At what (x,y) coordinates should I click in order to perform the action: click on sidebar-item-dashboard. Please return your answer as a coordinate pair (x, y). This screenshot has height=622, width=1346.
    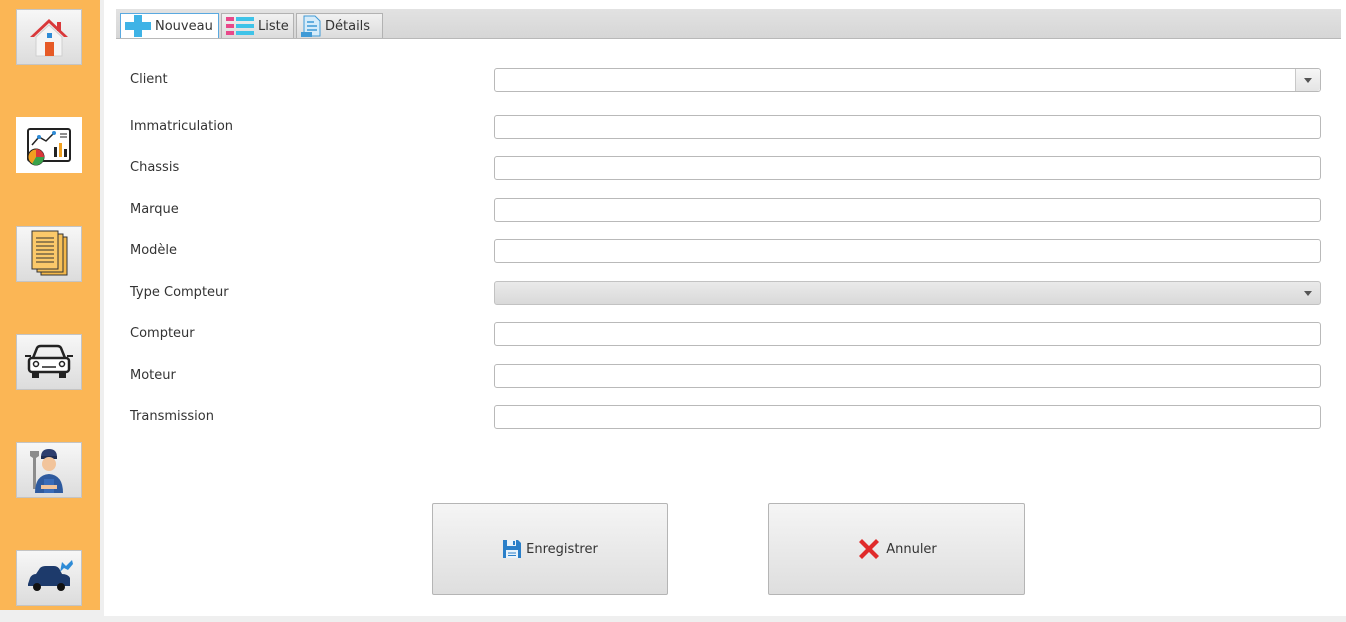
    Looking at the image, I should click on (49, 145).